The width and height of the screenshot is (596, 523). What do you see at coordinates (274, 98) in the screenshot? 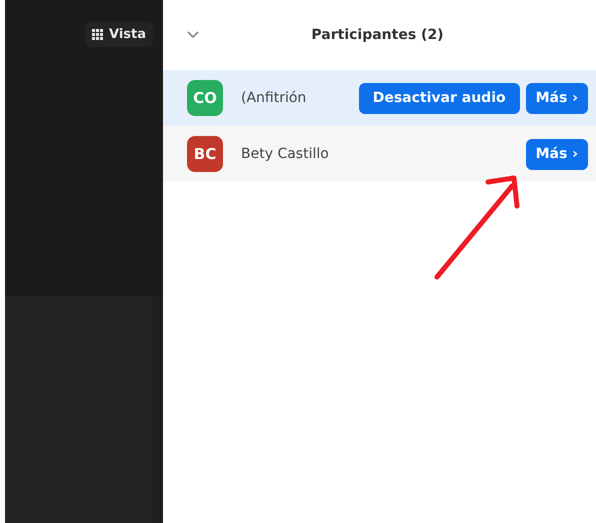
I see `participant-name: (Anfitrión` at bounding box center [274, 98].